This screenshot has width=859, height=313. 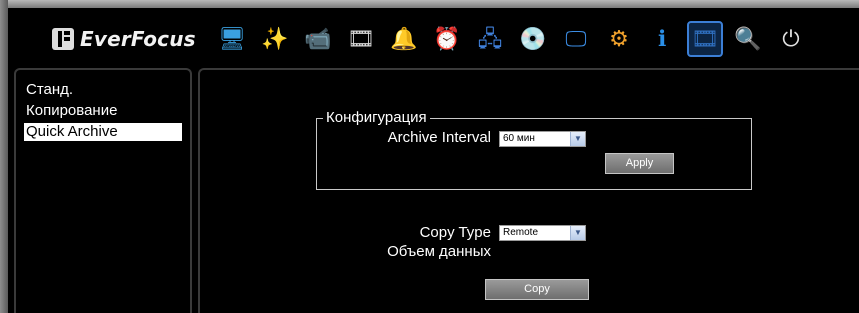 What do you see at coordinates (791, 39) in the screenshot?
I see `shutdown-icon: ⏻` at bounding box center [791, 39].